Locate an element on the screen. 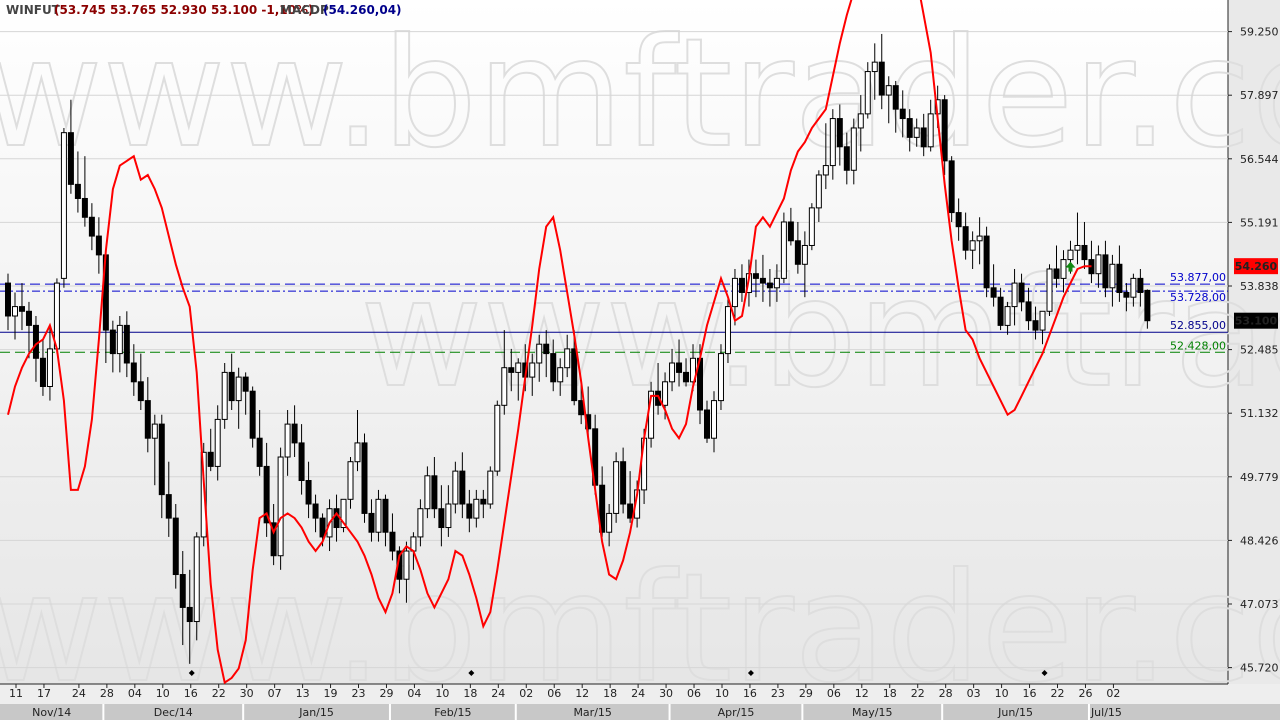  indicator-price-label: 54.260 is located at coordinates (1256, 266).